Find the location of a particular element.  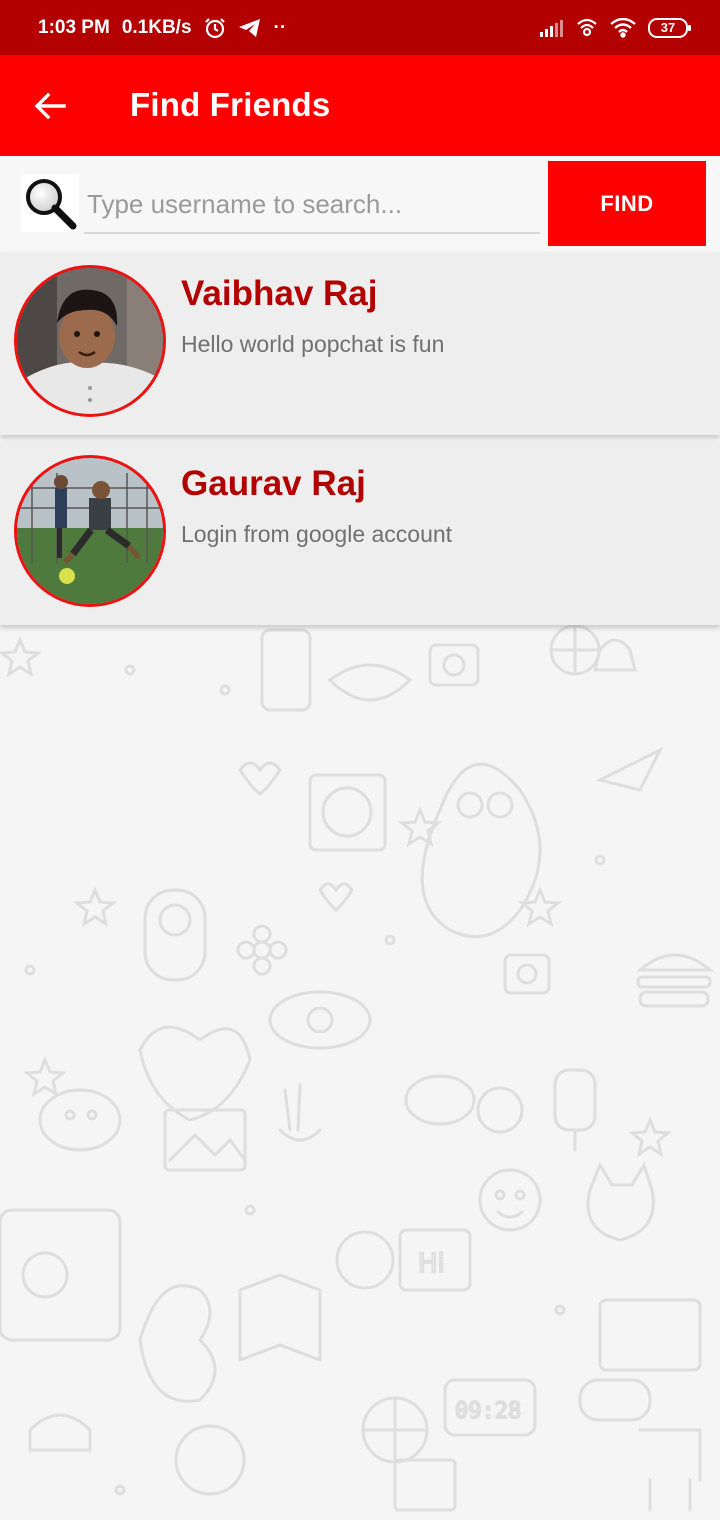

friend-status: Hello world popchat is fun is located at coordinates (313, 344).